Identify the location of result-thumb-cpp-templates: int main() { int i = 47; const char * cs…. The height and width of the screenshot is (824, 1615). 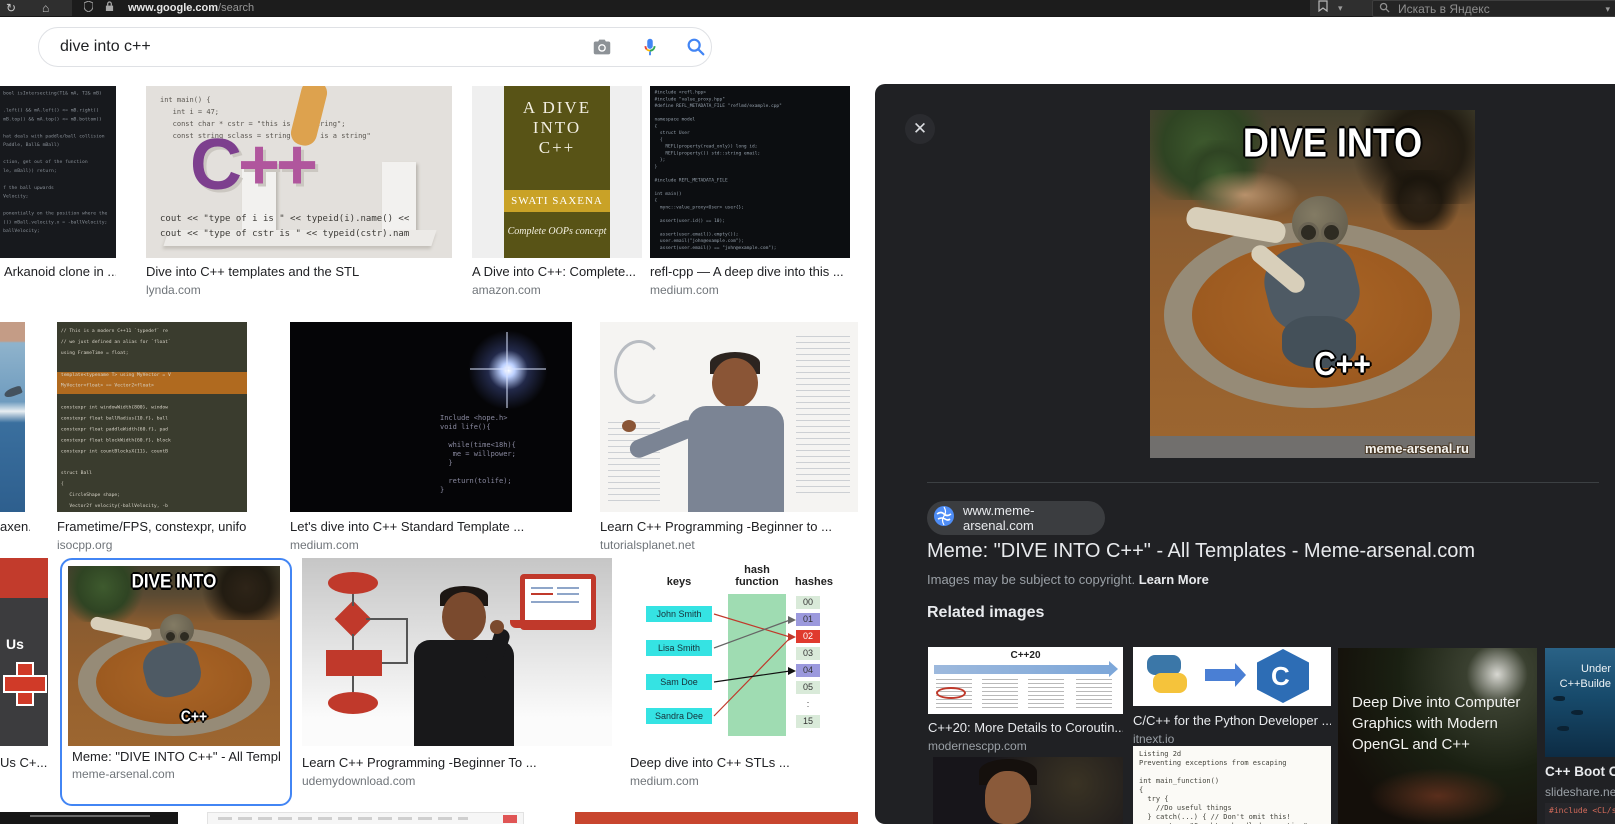
(299, 172).